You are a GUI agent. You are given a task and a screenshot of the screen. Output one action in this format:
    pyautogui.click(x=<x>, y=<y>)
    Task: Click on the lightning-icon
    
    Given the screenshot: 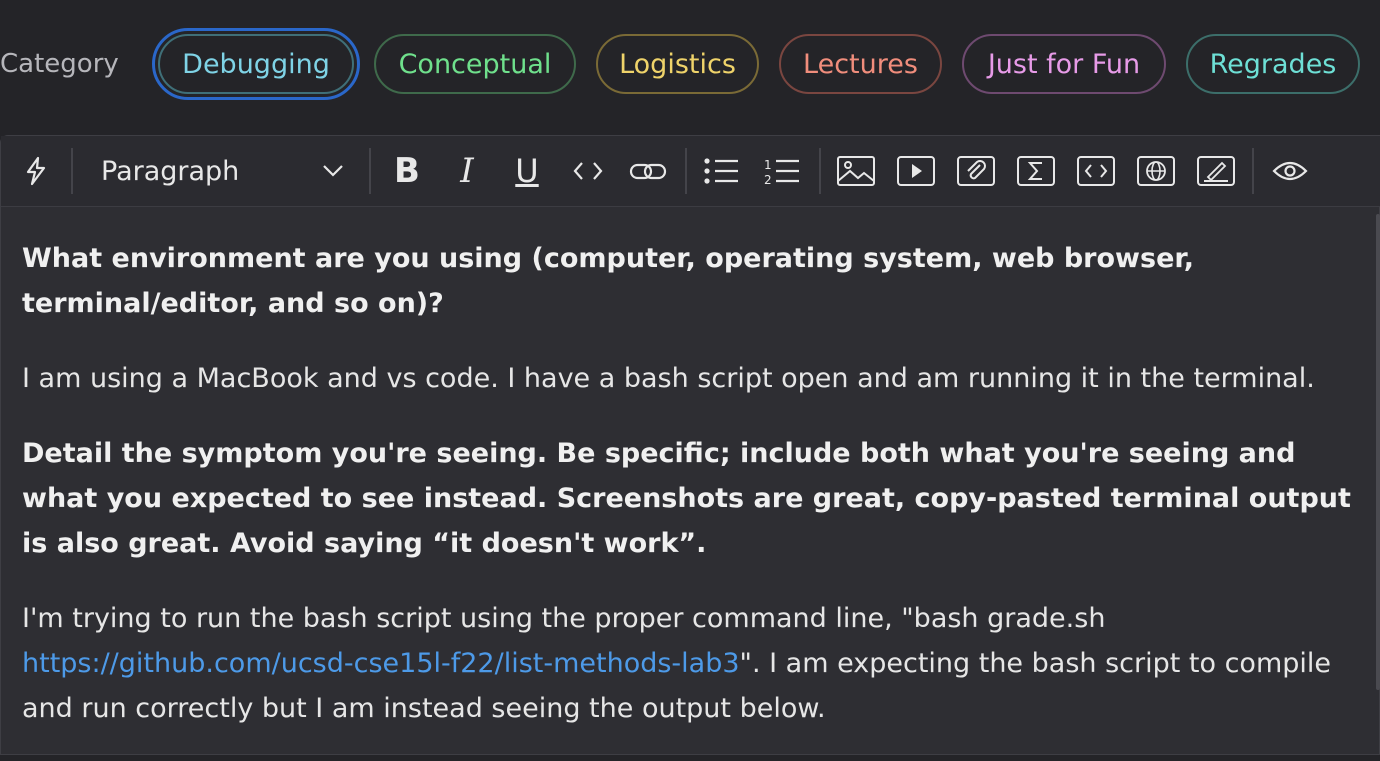 What is the action you would take?
    pyautogui.click(x=36, y=171)
    